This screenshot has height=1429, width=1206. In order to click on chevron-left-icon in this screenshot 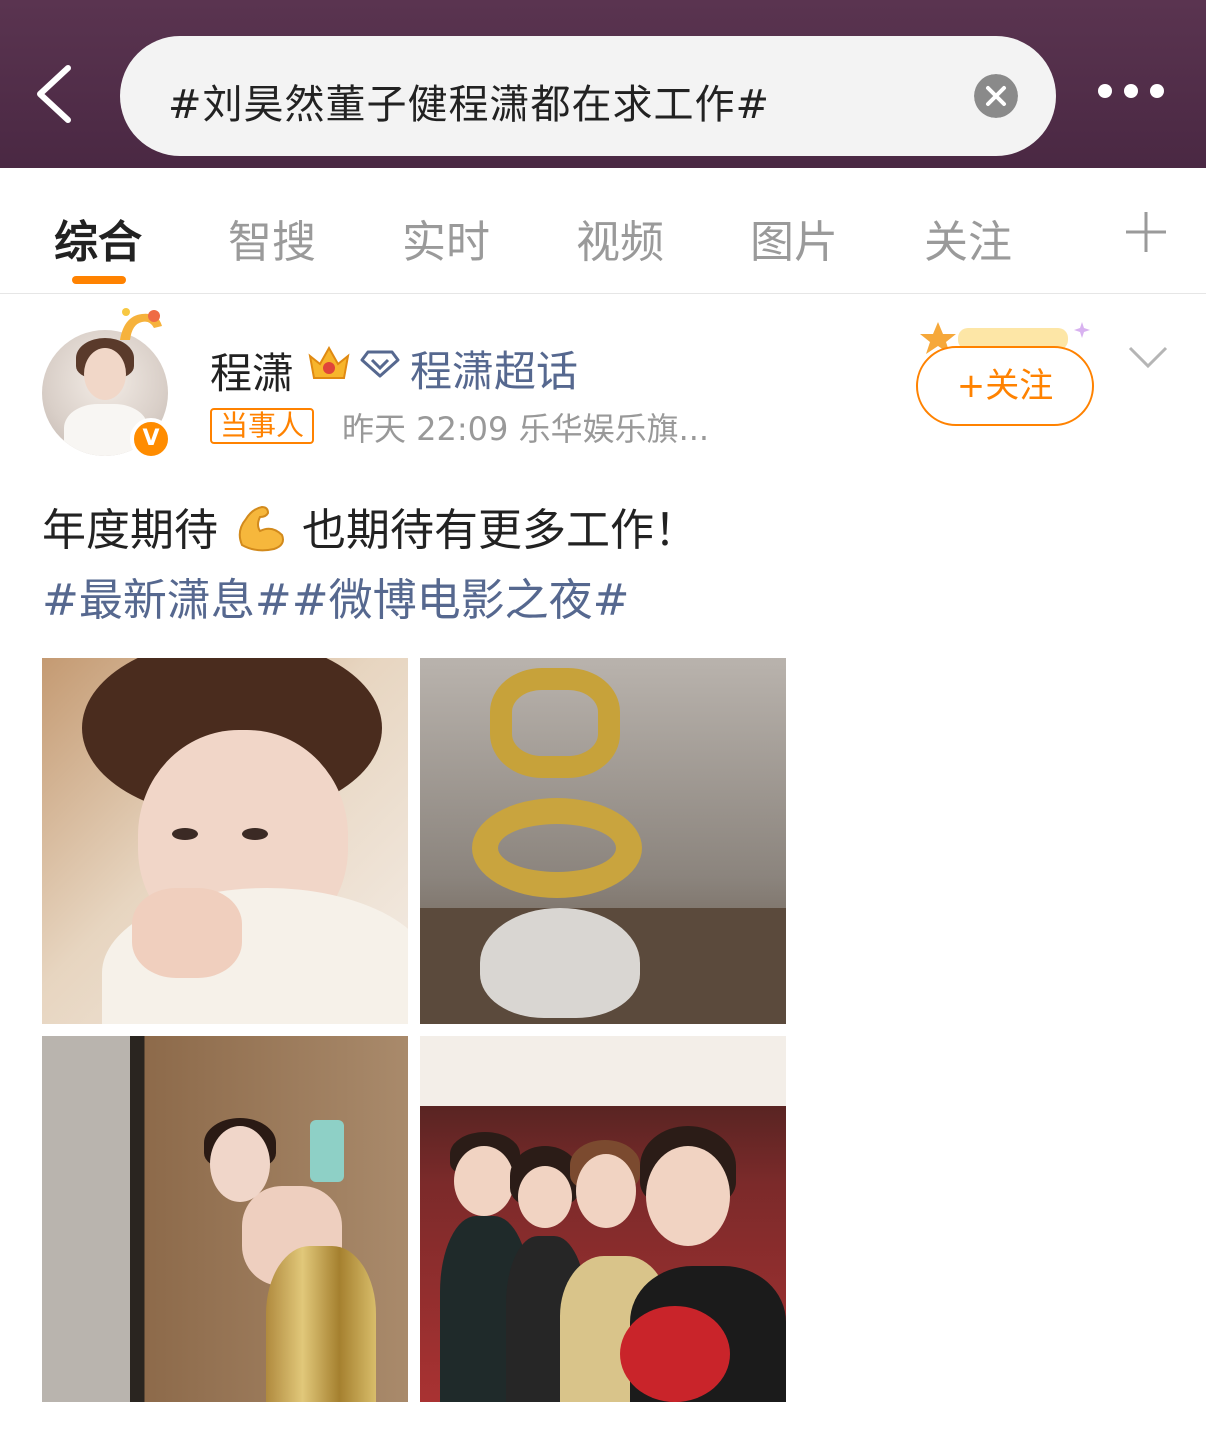, I will do `click(54, 94)`.